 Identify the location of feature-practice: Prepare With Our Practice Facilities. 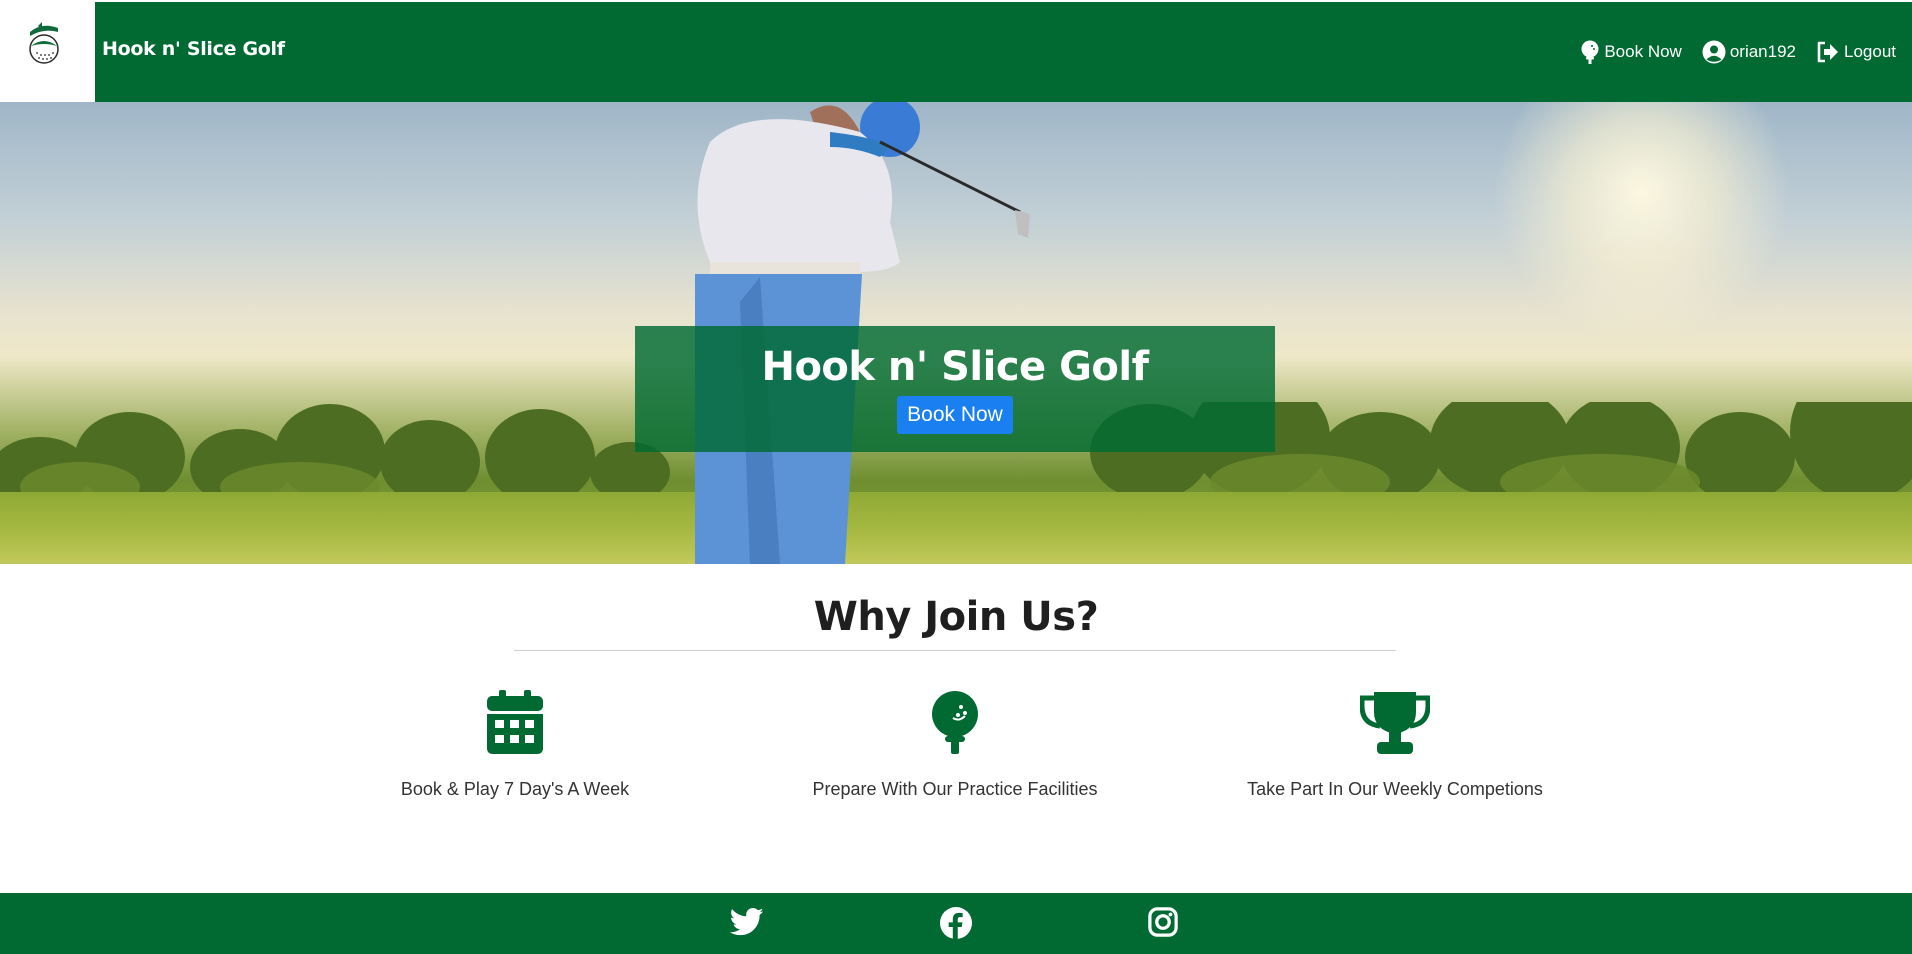
(955, 745).